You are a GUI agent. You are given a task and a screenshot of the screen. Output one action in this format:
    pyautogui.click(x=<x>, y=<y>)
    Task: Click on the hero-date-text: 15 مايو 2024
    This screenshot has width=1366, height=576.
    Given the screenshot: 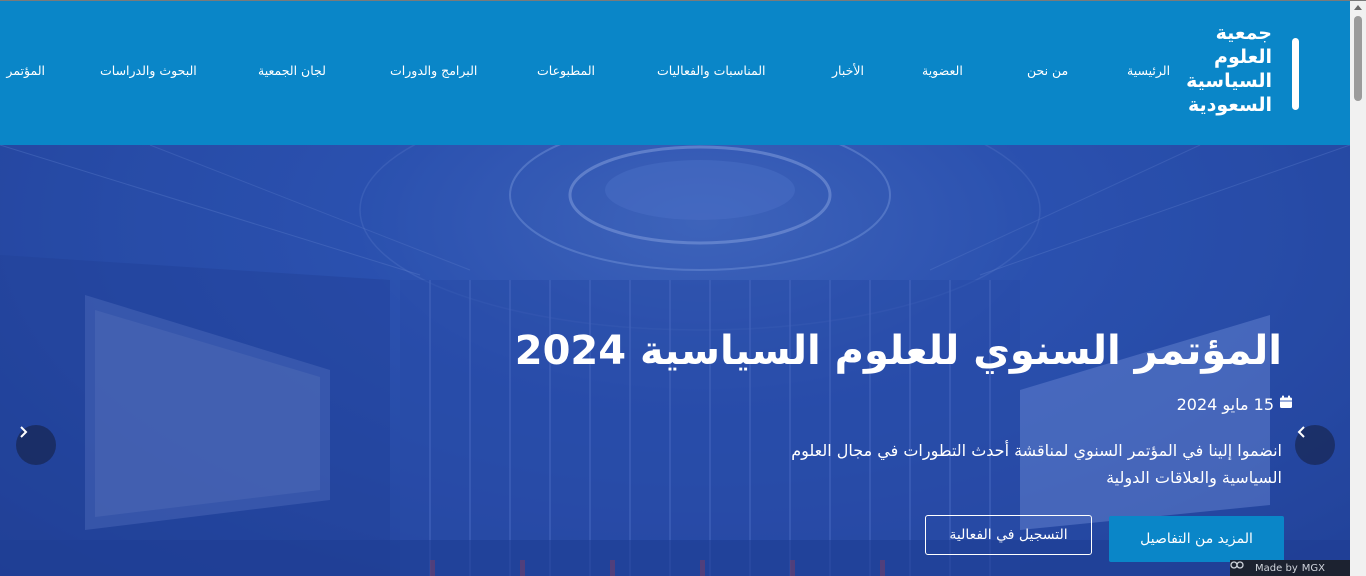 What is the action you would take?
    pyautogui.click(x=1225, y=404)
    